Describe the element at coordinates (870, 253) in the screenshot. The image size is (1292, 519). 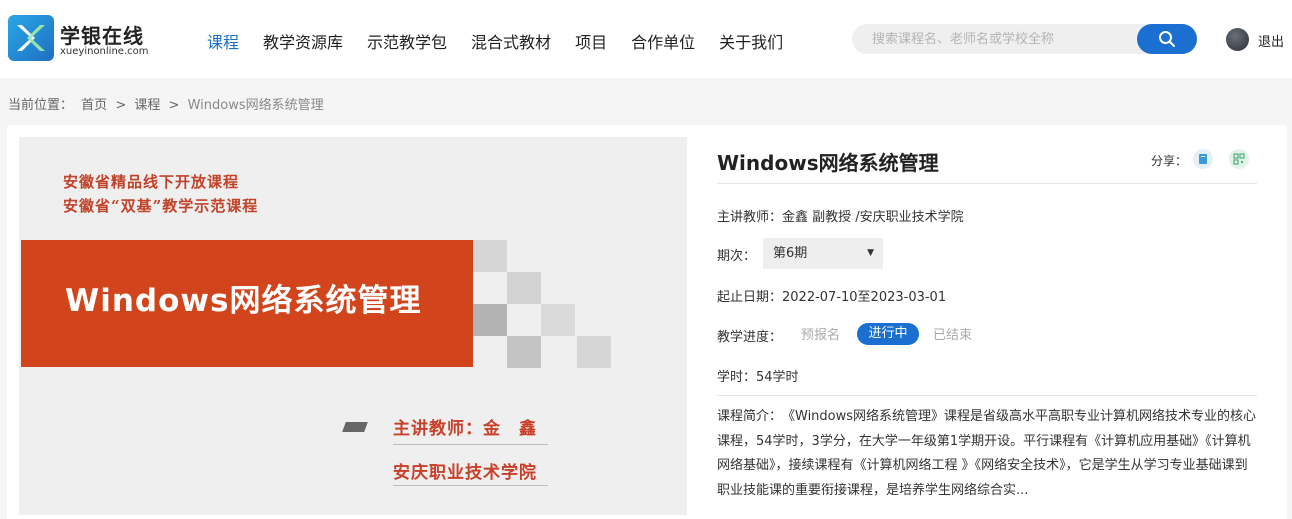
I see `caret-down-icon: ▼` at that location.